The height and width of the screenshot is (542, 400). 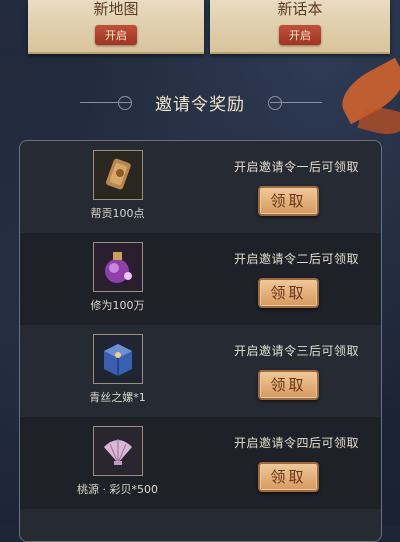 I want to click on new-story-open-button: 开启, so click(x=300, y=35).